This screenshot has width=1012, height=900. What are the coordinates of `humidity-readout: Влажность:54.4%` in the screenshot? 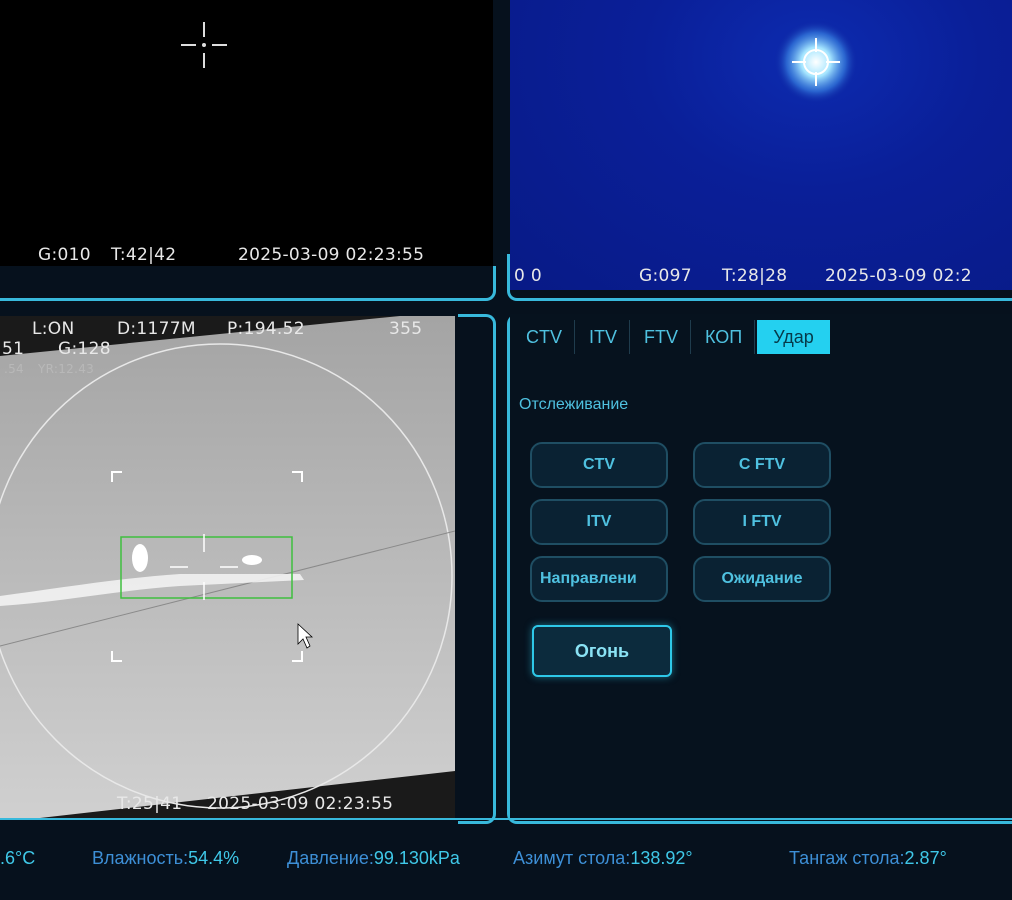 It's located at (165, 858).